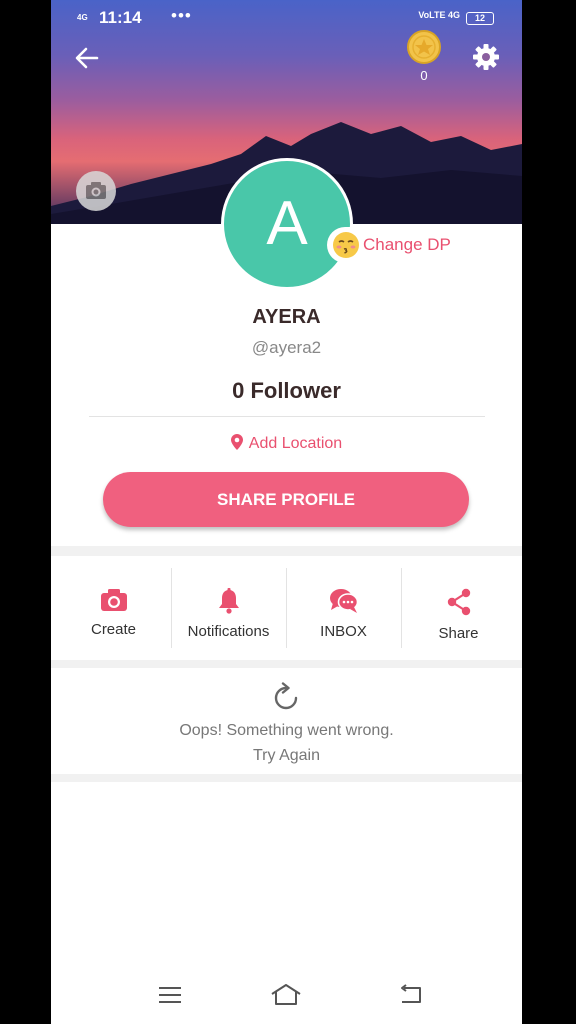 Image resolution: width=576 pixels, height=1024 pixels. I want to click on avatar-letter: A, so click(287, 223).